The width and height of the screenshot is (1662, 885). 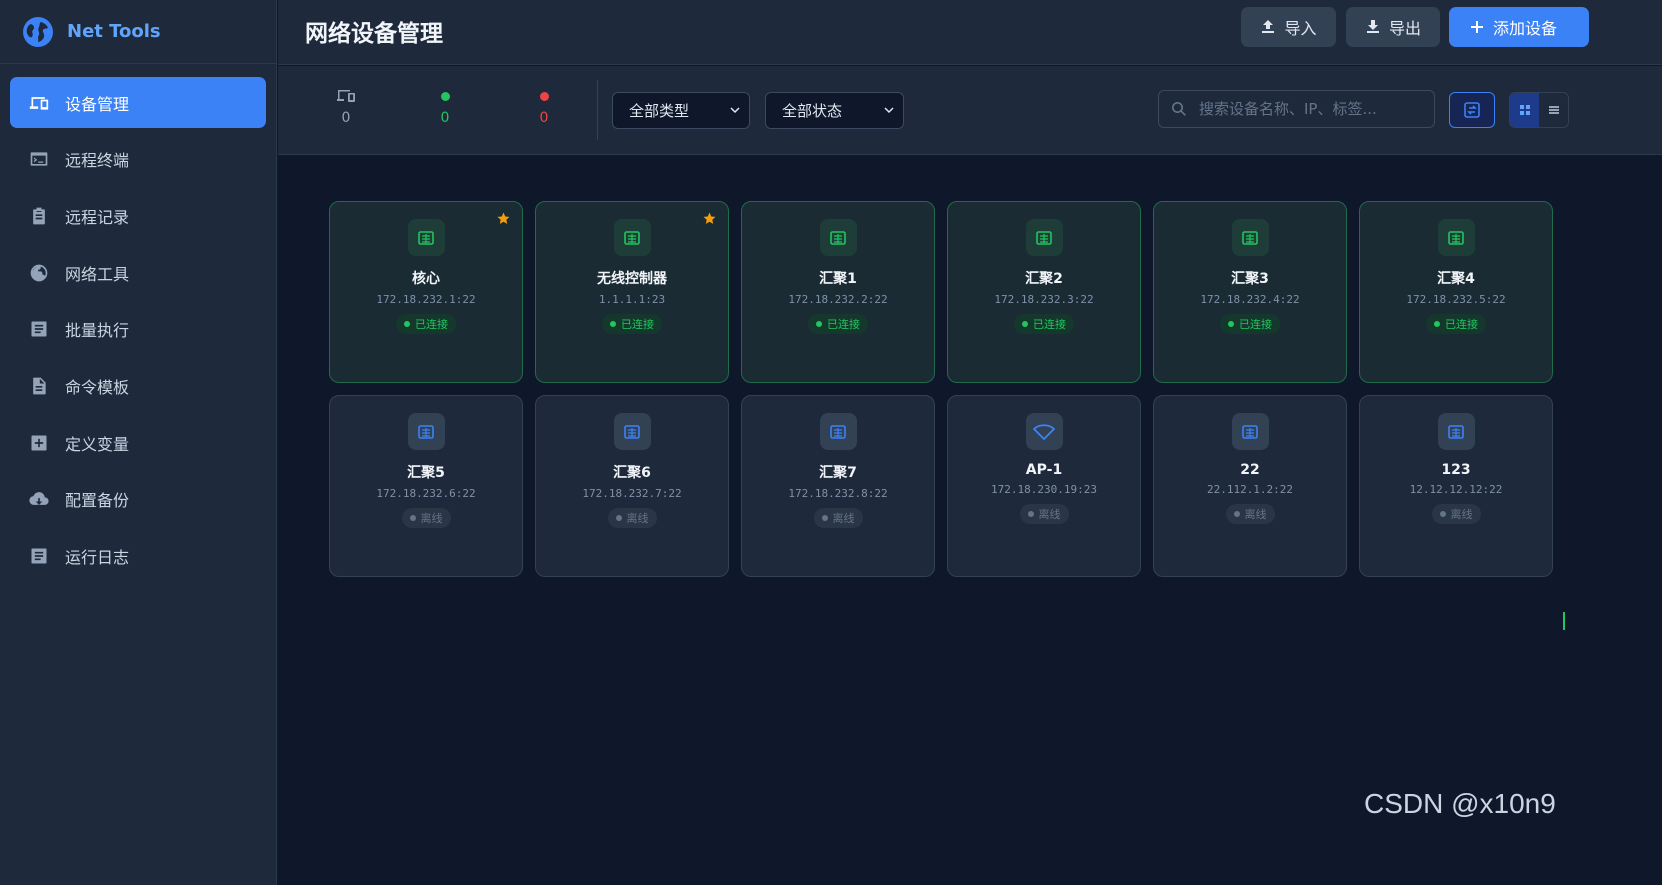 What do you see at coordinates (1044, 292) in the screenshot?
I see `device-card: 汇聚2 172.18.232.3:22 已连接` at bounding box center [1044, 292].